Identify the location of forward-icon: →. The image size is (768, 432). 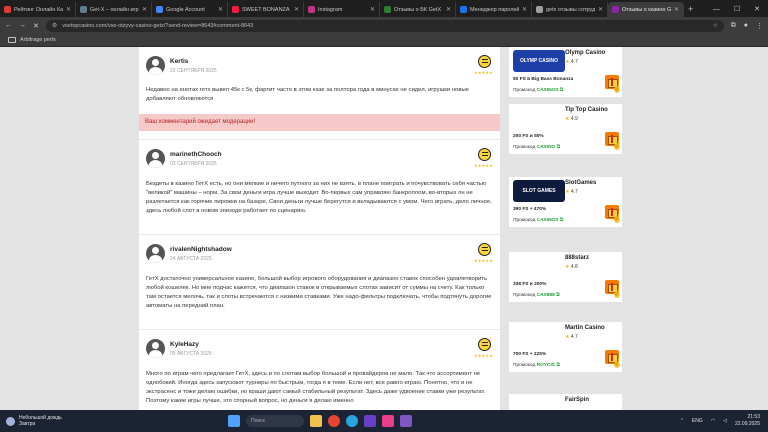
(22, 25).